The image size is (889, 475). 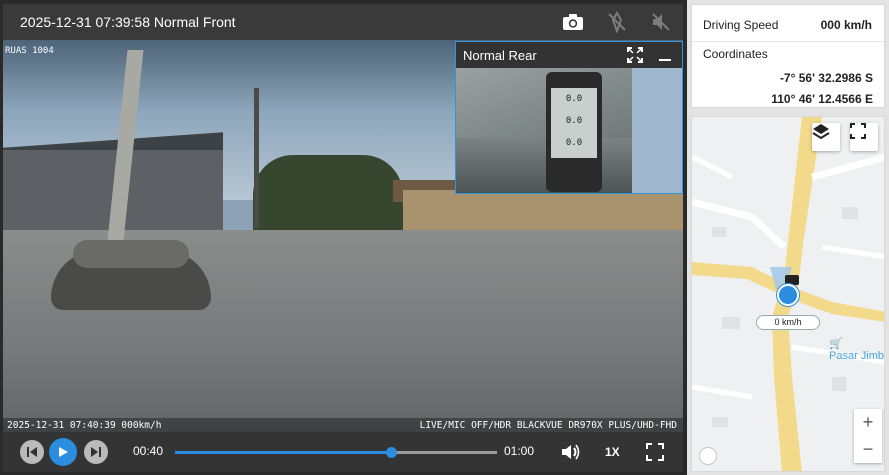 I want to click on current-time: 00:40, so click(x=148, y=451).